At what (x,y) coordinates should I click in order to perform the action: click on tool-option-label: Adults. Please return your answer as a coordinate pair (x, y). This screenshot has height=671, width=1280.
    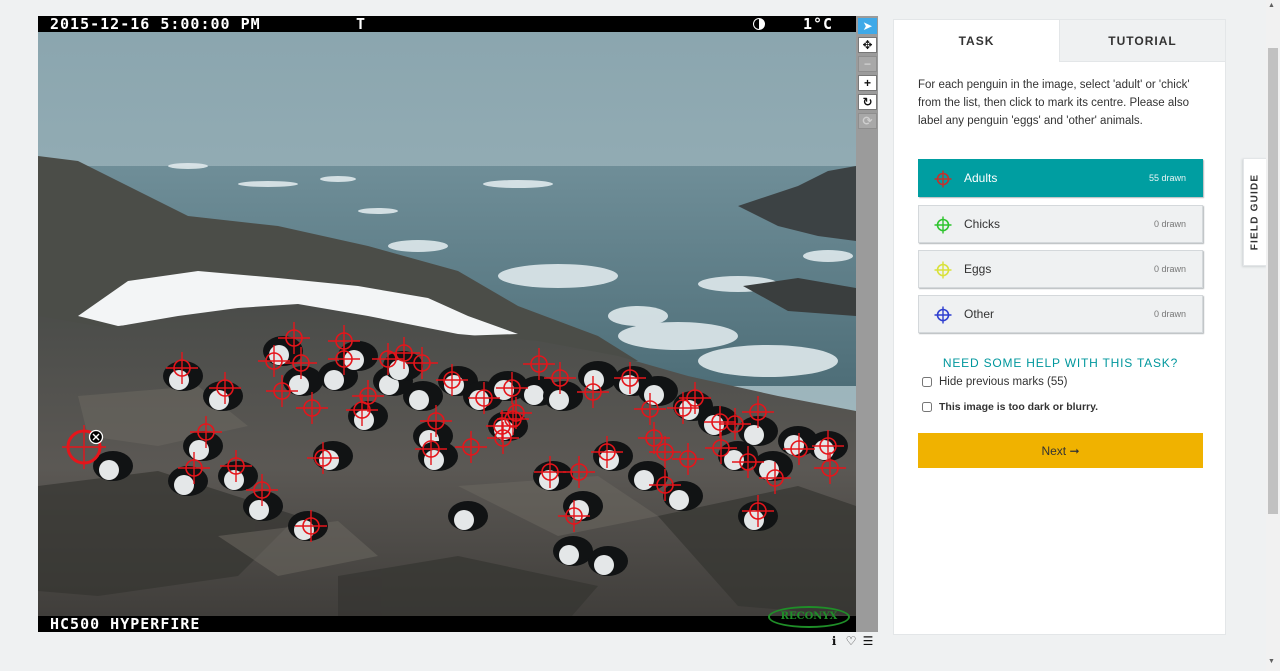
    Looking at the image, I should click on (981, 178).